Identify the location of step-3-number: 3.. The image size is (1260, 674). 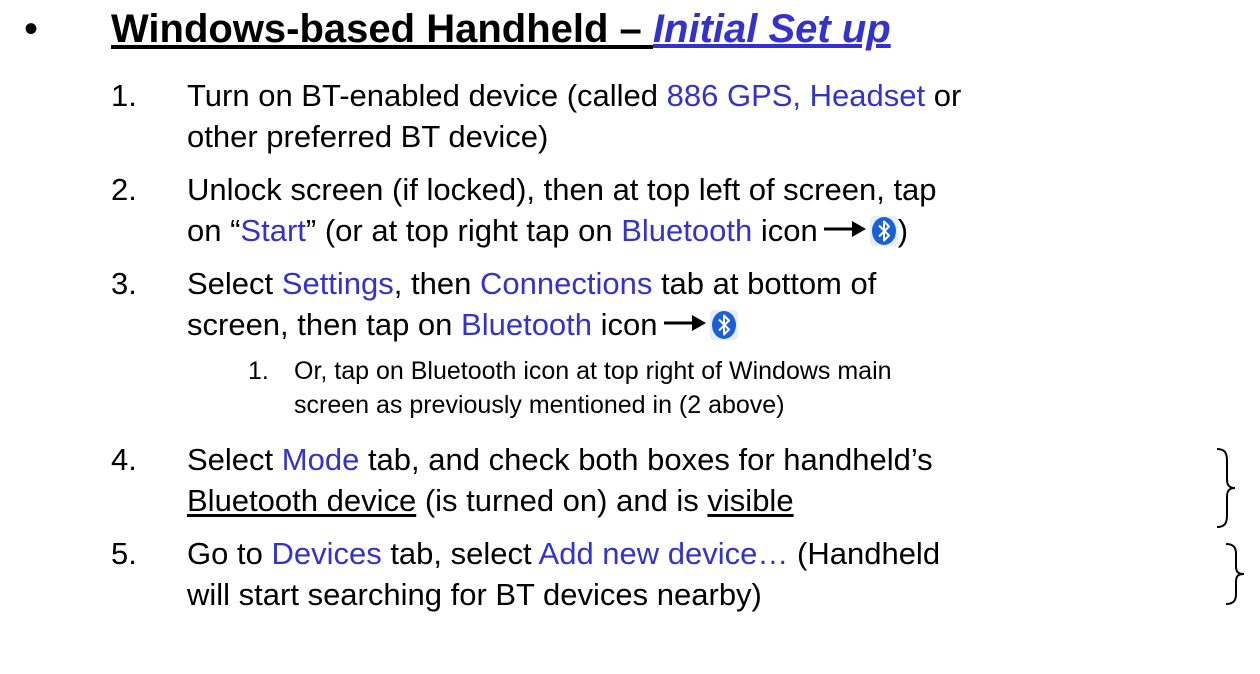
(124, 283).